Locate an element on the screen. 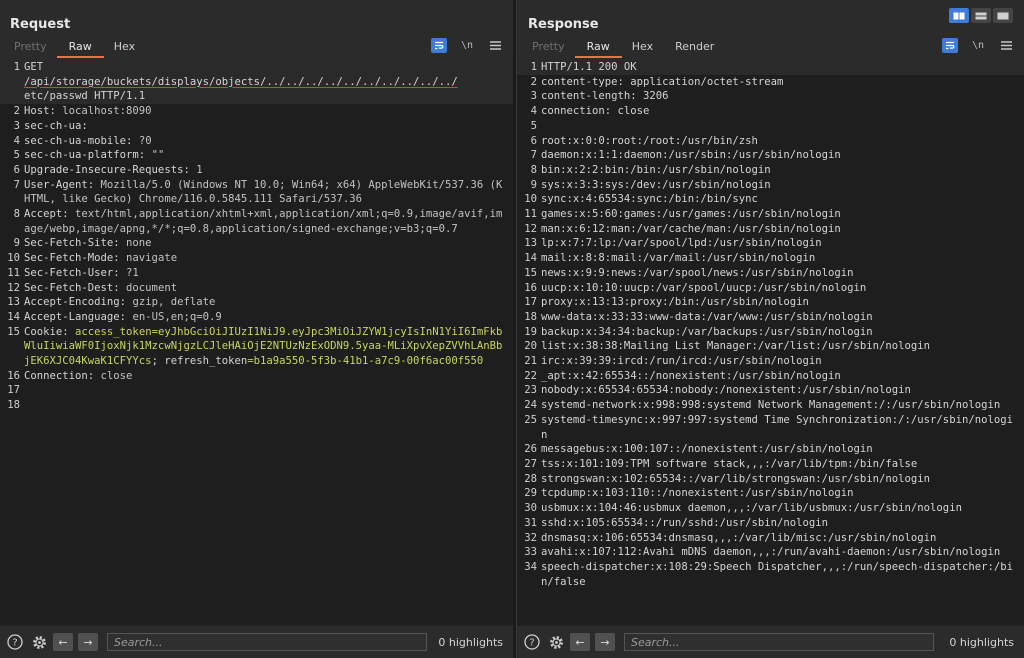 The width and height of the screenshot is (1024, 658). line-text is located at coordinates (782, 126).